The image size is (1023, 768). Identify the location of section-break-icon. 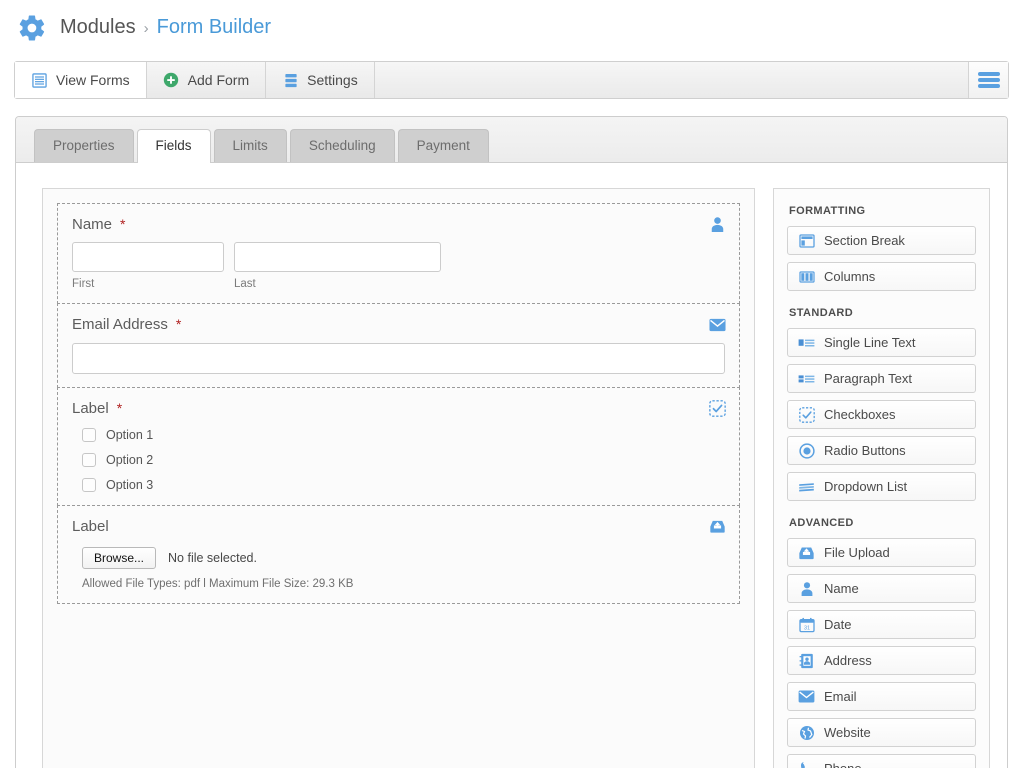
(806, 240).